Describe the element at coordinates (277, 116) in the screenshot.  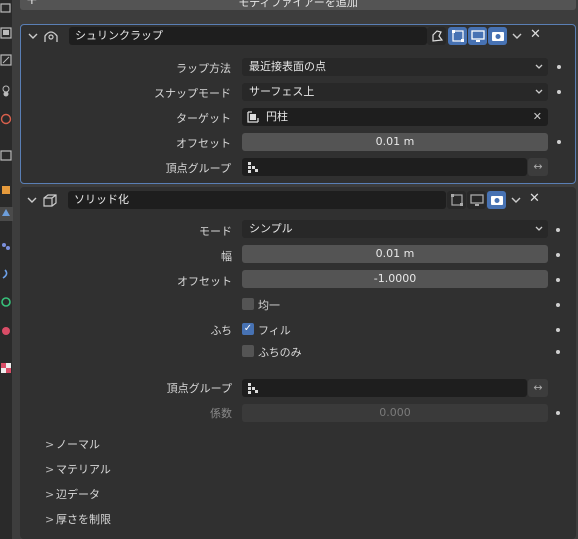
I see `target-value: 円柱` at that location.